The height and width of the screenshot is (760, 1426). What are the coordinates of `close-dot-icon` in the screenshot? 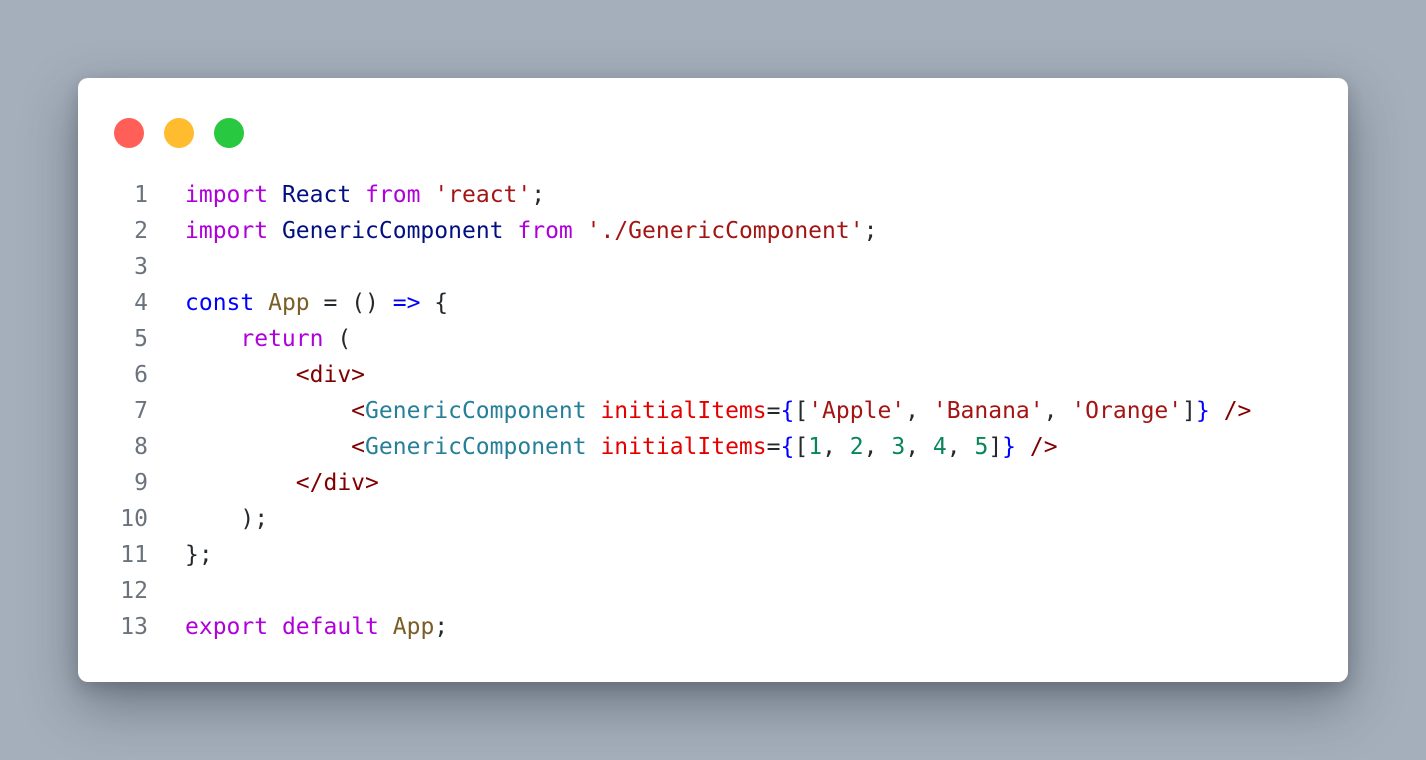 It's located at (129, 133).